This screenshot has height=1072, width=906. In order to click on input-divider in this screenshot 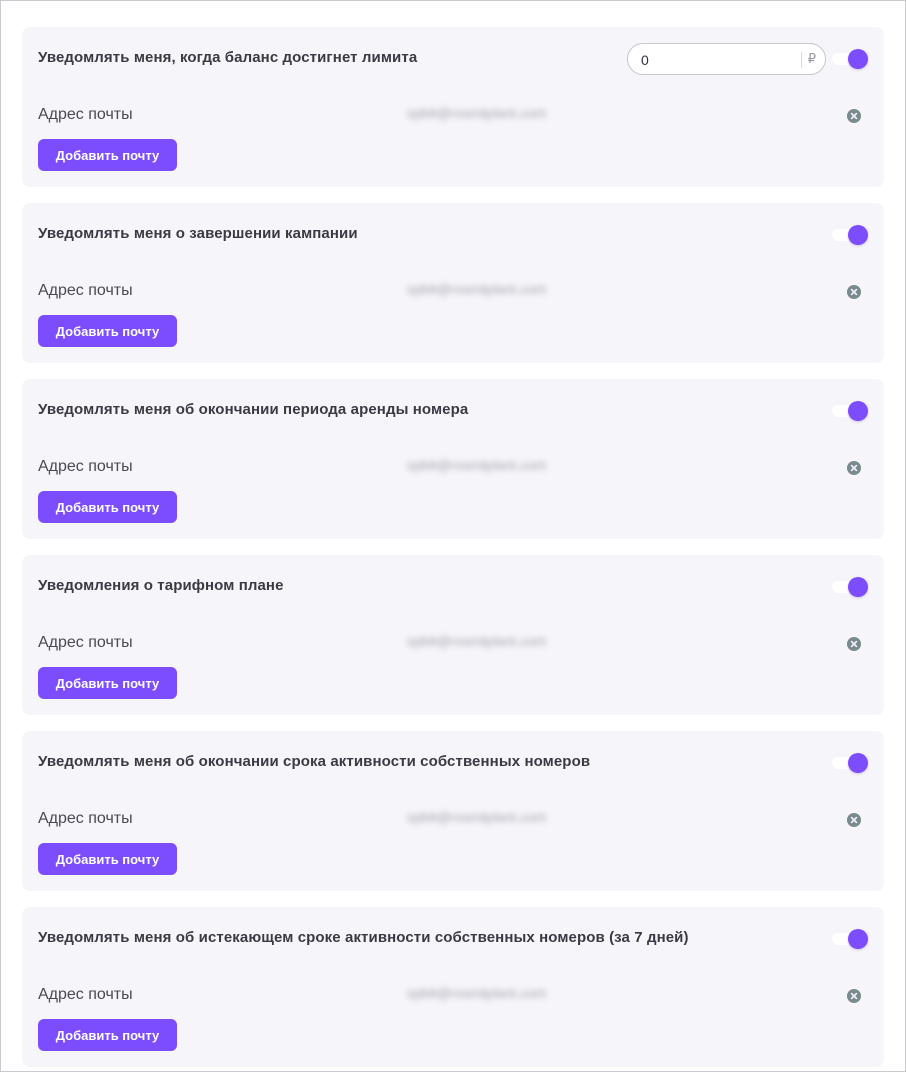, I will do `click(801, 60)`.